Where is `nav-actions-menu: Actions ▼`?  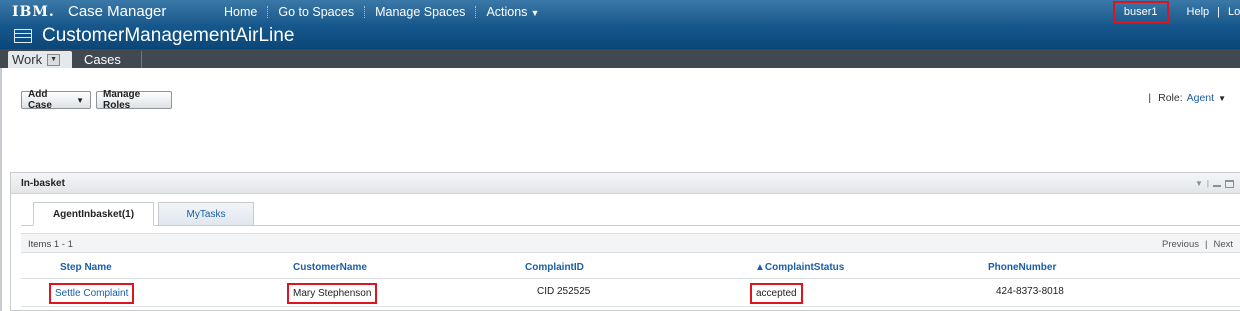 nav-actions-menu: Actions ▼ is located at coordinates (512, 12).